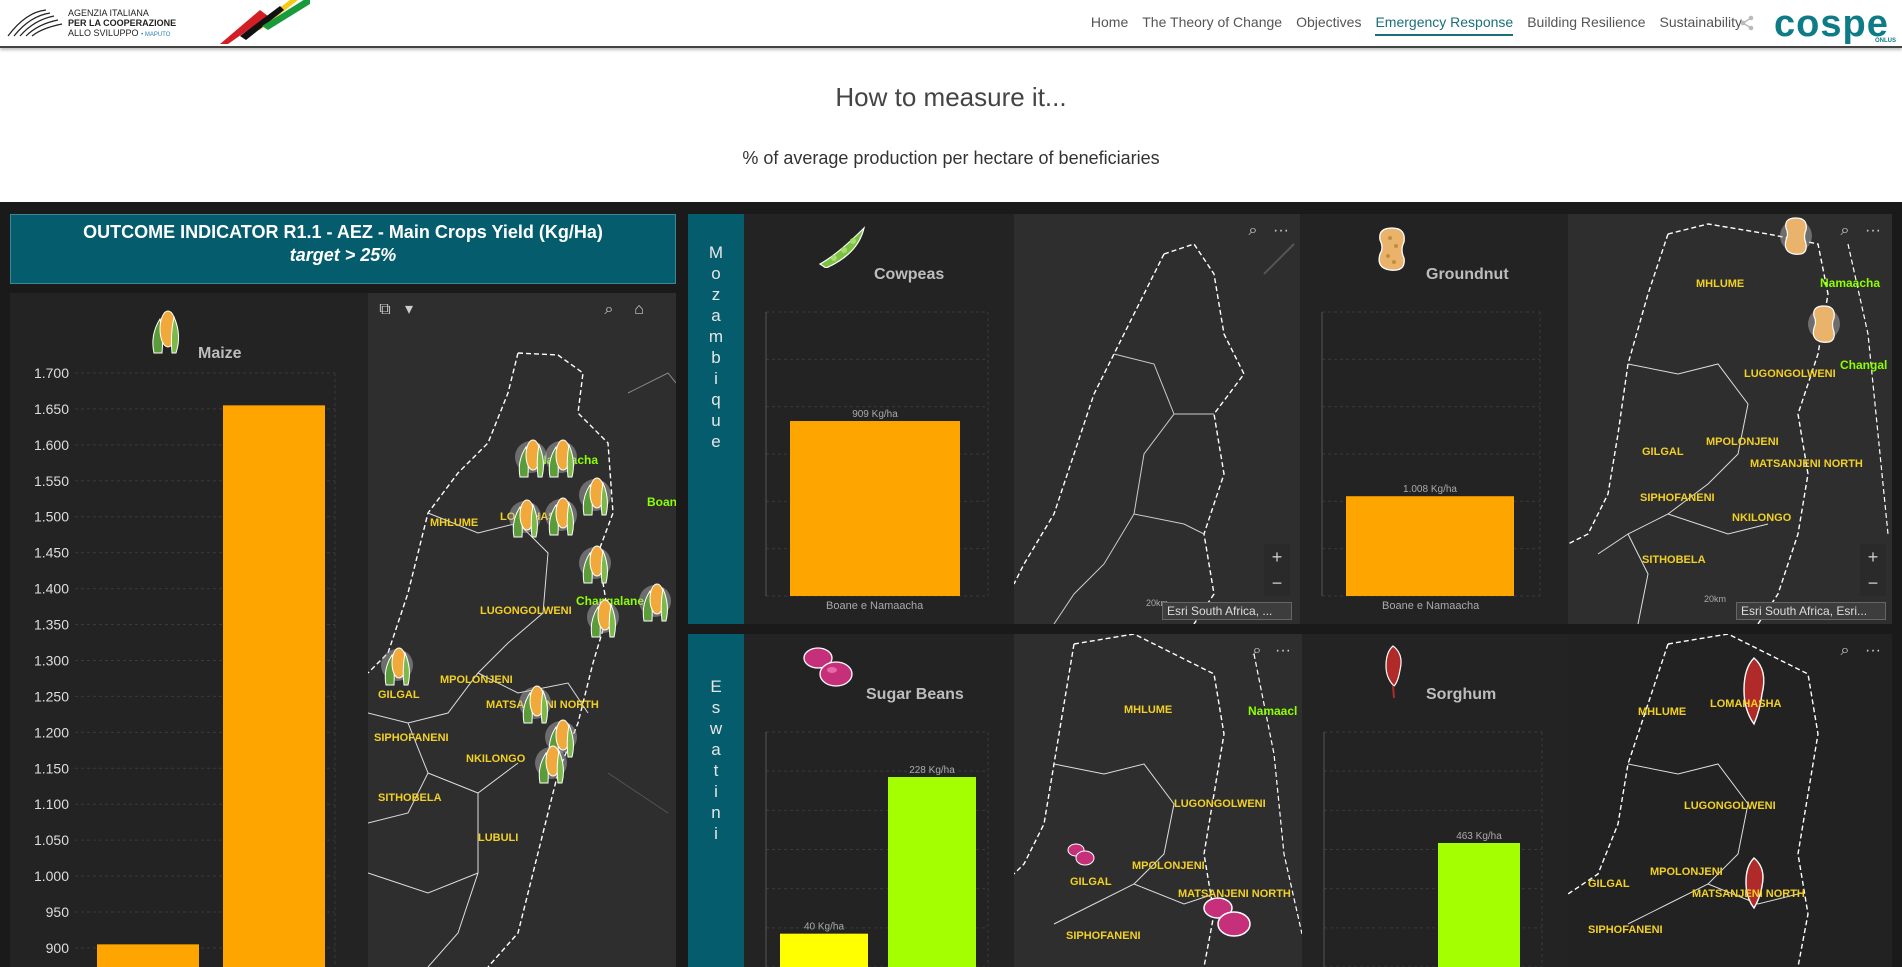 The image size is (1902, 967). What do you see at coordinates (399, 695) in the screenshot?
I see `maize-map-label: GILGAL` at bounding box center [399, 695].